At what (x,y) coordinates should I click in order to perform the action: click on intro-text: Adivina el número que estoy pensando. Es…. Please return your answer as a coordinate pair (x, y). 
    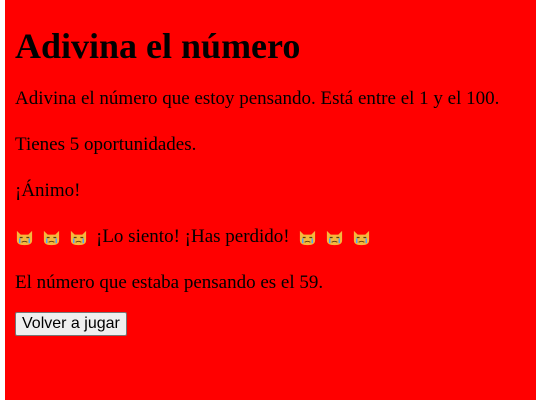
    Looking at the image, I should click on (257, 98).